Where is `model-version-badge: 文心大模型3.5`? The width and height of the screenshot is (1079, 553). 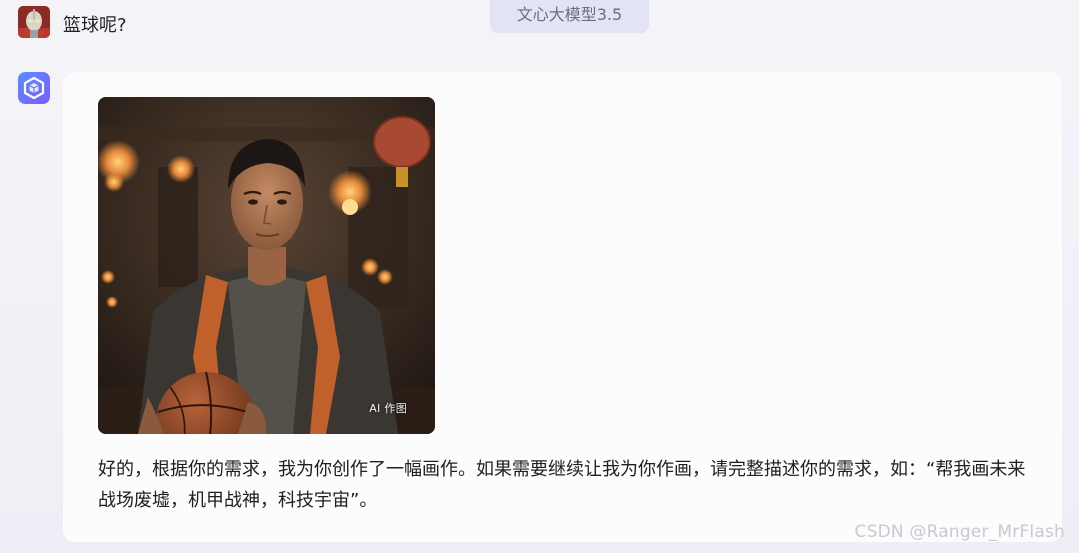 model-version-badge: 文心大模型3.5 is located at coordinates (569, 16).